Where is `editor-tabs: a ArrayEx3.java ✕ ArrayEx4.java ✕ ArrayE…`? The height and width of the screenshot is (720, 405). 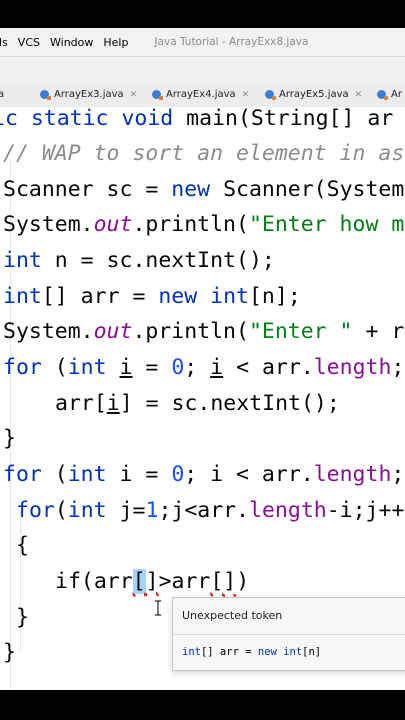
editor-tabs: a ArrayEx3.java ✕ ArrayEx4.java ✕ ArrayE… is located at coordinates (202, 96).